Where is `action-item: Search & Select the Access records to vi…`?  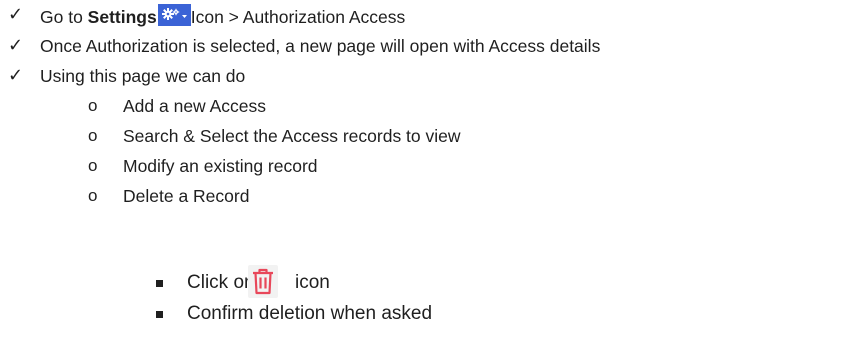 action-item: Search & Select the Access records to vi… is located at coordinates (292, 136).